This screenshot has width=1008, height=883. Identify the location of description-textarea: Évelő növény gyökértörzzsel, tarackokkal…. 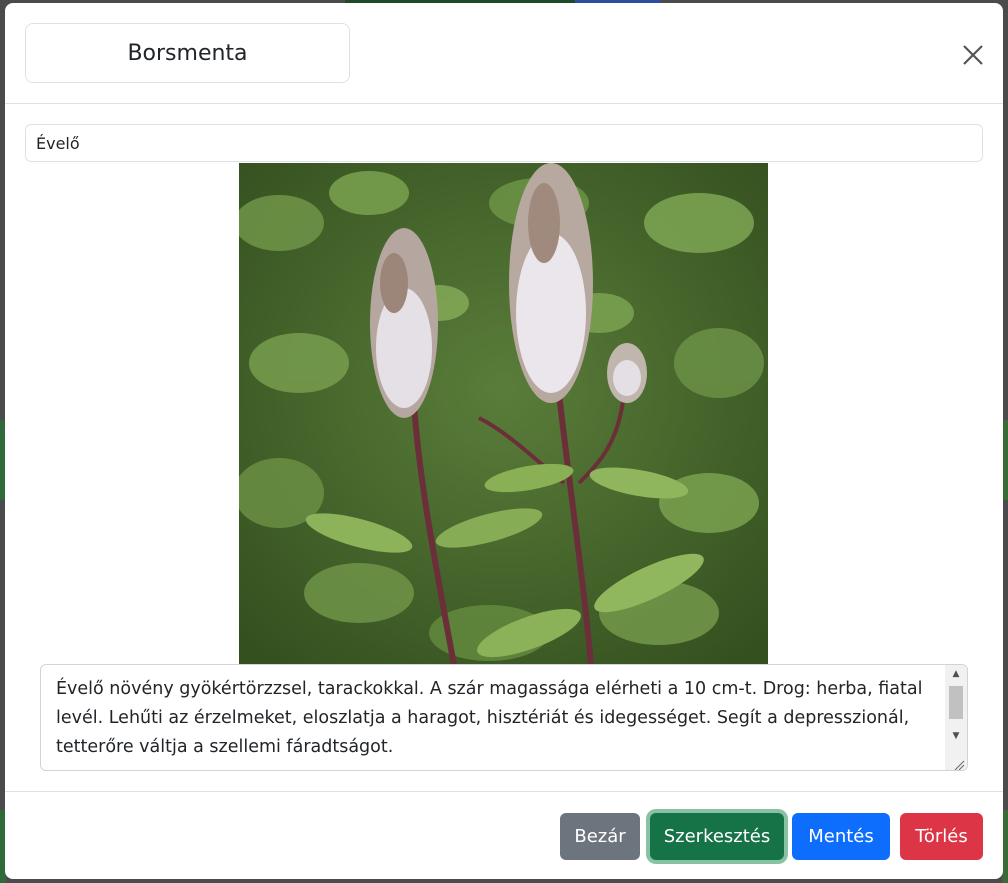
(504, 717).